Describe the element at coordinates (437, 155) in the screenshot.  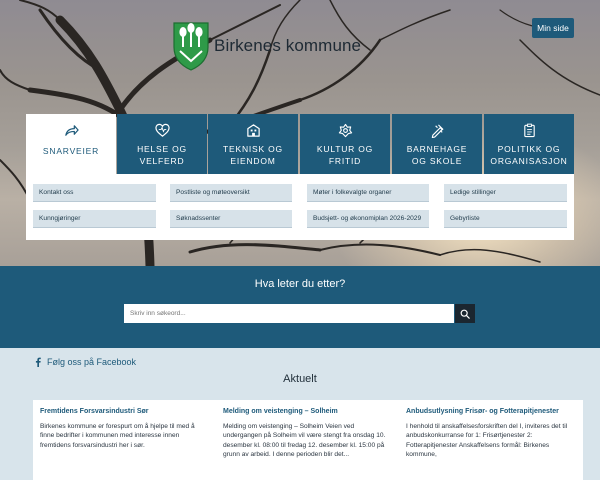
I see `tab-label: BARNEHAGE OG SKOLE` at that location.